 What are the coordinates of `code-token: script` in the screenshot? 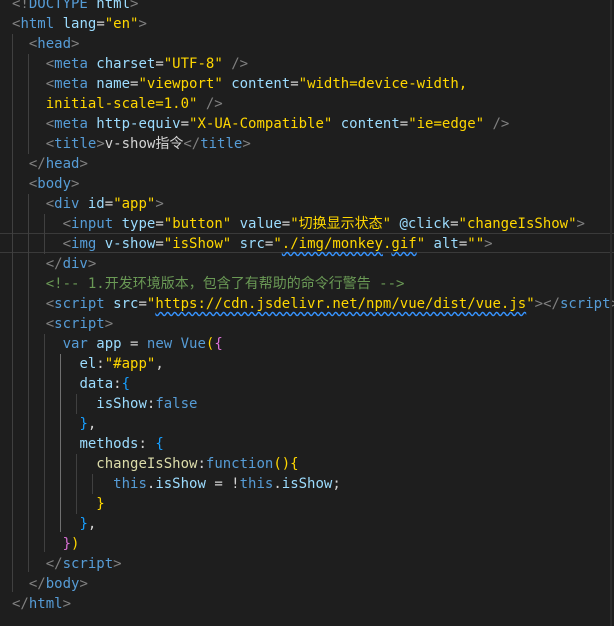 It's located at (79, 324).